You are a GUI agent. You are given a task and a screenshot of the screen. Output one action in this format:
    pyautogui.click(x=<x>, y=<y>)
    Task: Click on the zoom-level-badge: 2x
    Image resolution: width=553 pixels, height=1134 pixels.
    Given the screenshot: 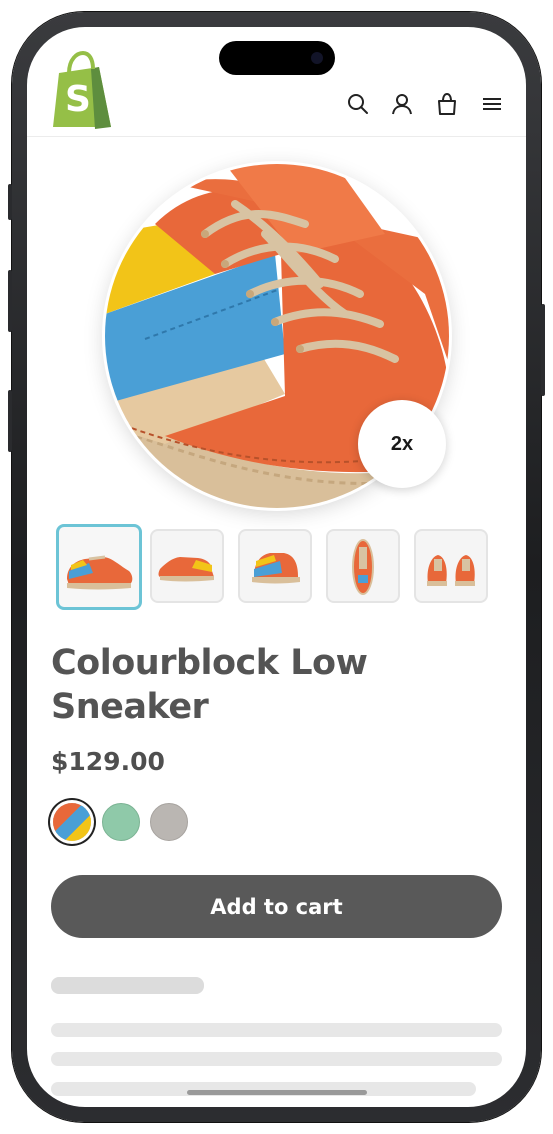 What is the action you would take?
    pyautogui.click(x=402, y=444)
    